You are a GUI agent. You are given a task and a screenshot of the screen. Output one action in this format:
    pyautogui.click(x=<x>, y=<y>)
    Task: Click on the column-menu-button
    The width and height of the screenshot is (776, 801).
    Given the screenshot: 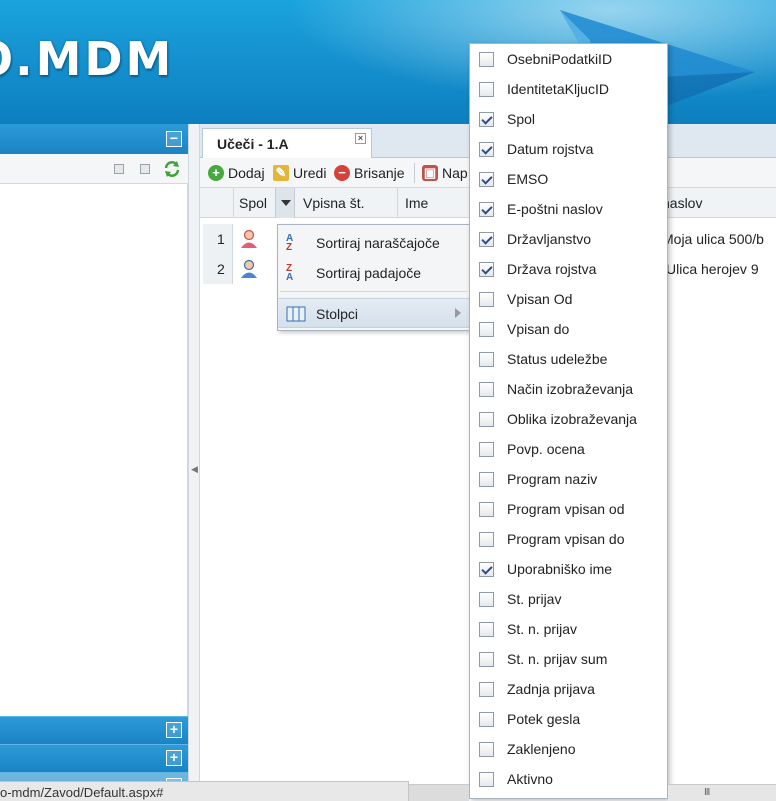 What is the action you would take?
    pyautogui.click(x=285, y=203)
    